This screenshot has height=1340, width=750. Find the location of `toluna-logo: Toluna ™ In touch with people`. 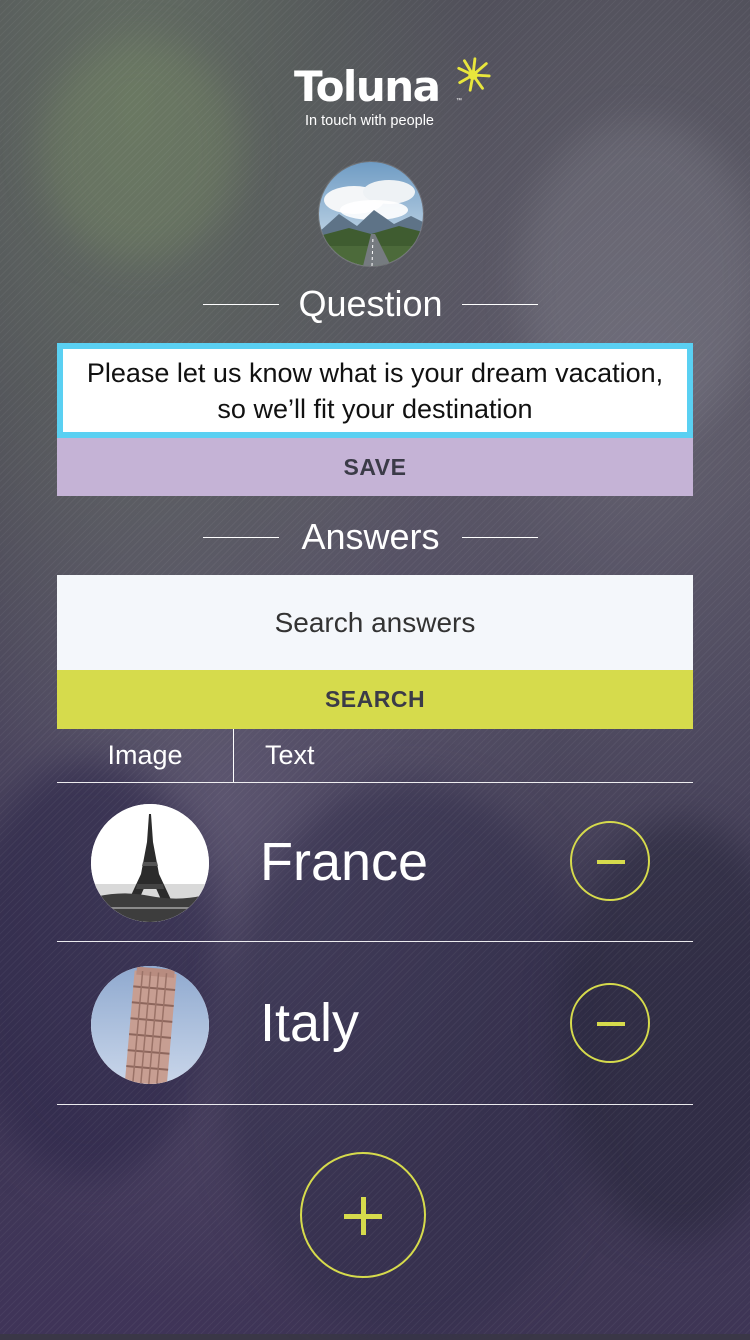

toluna-logo: Toluna ™ In touch with people is located at coordinates (394, 94).